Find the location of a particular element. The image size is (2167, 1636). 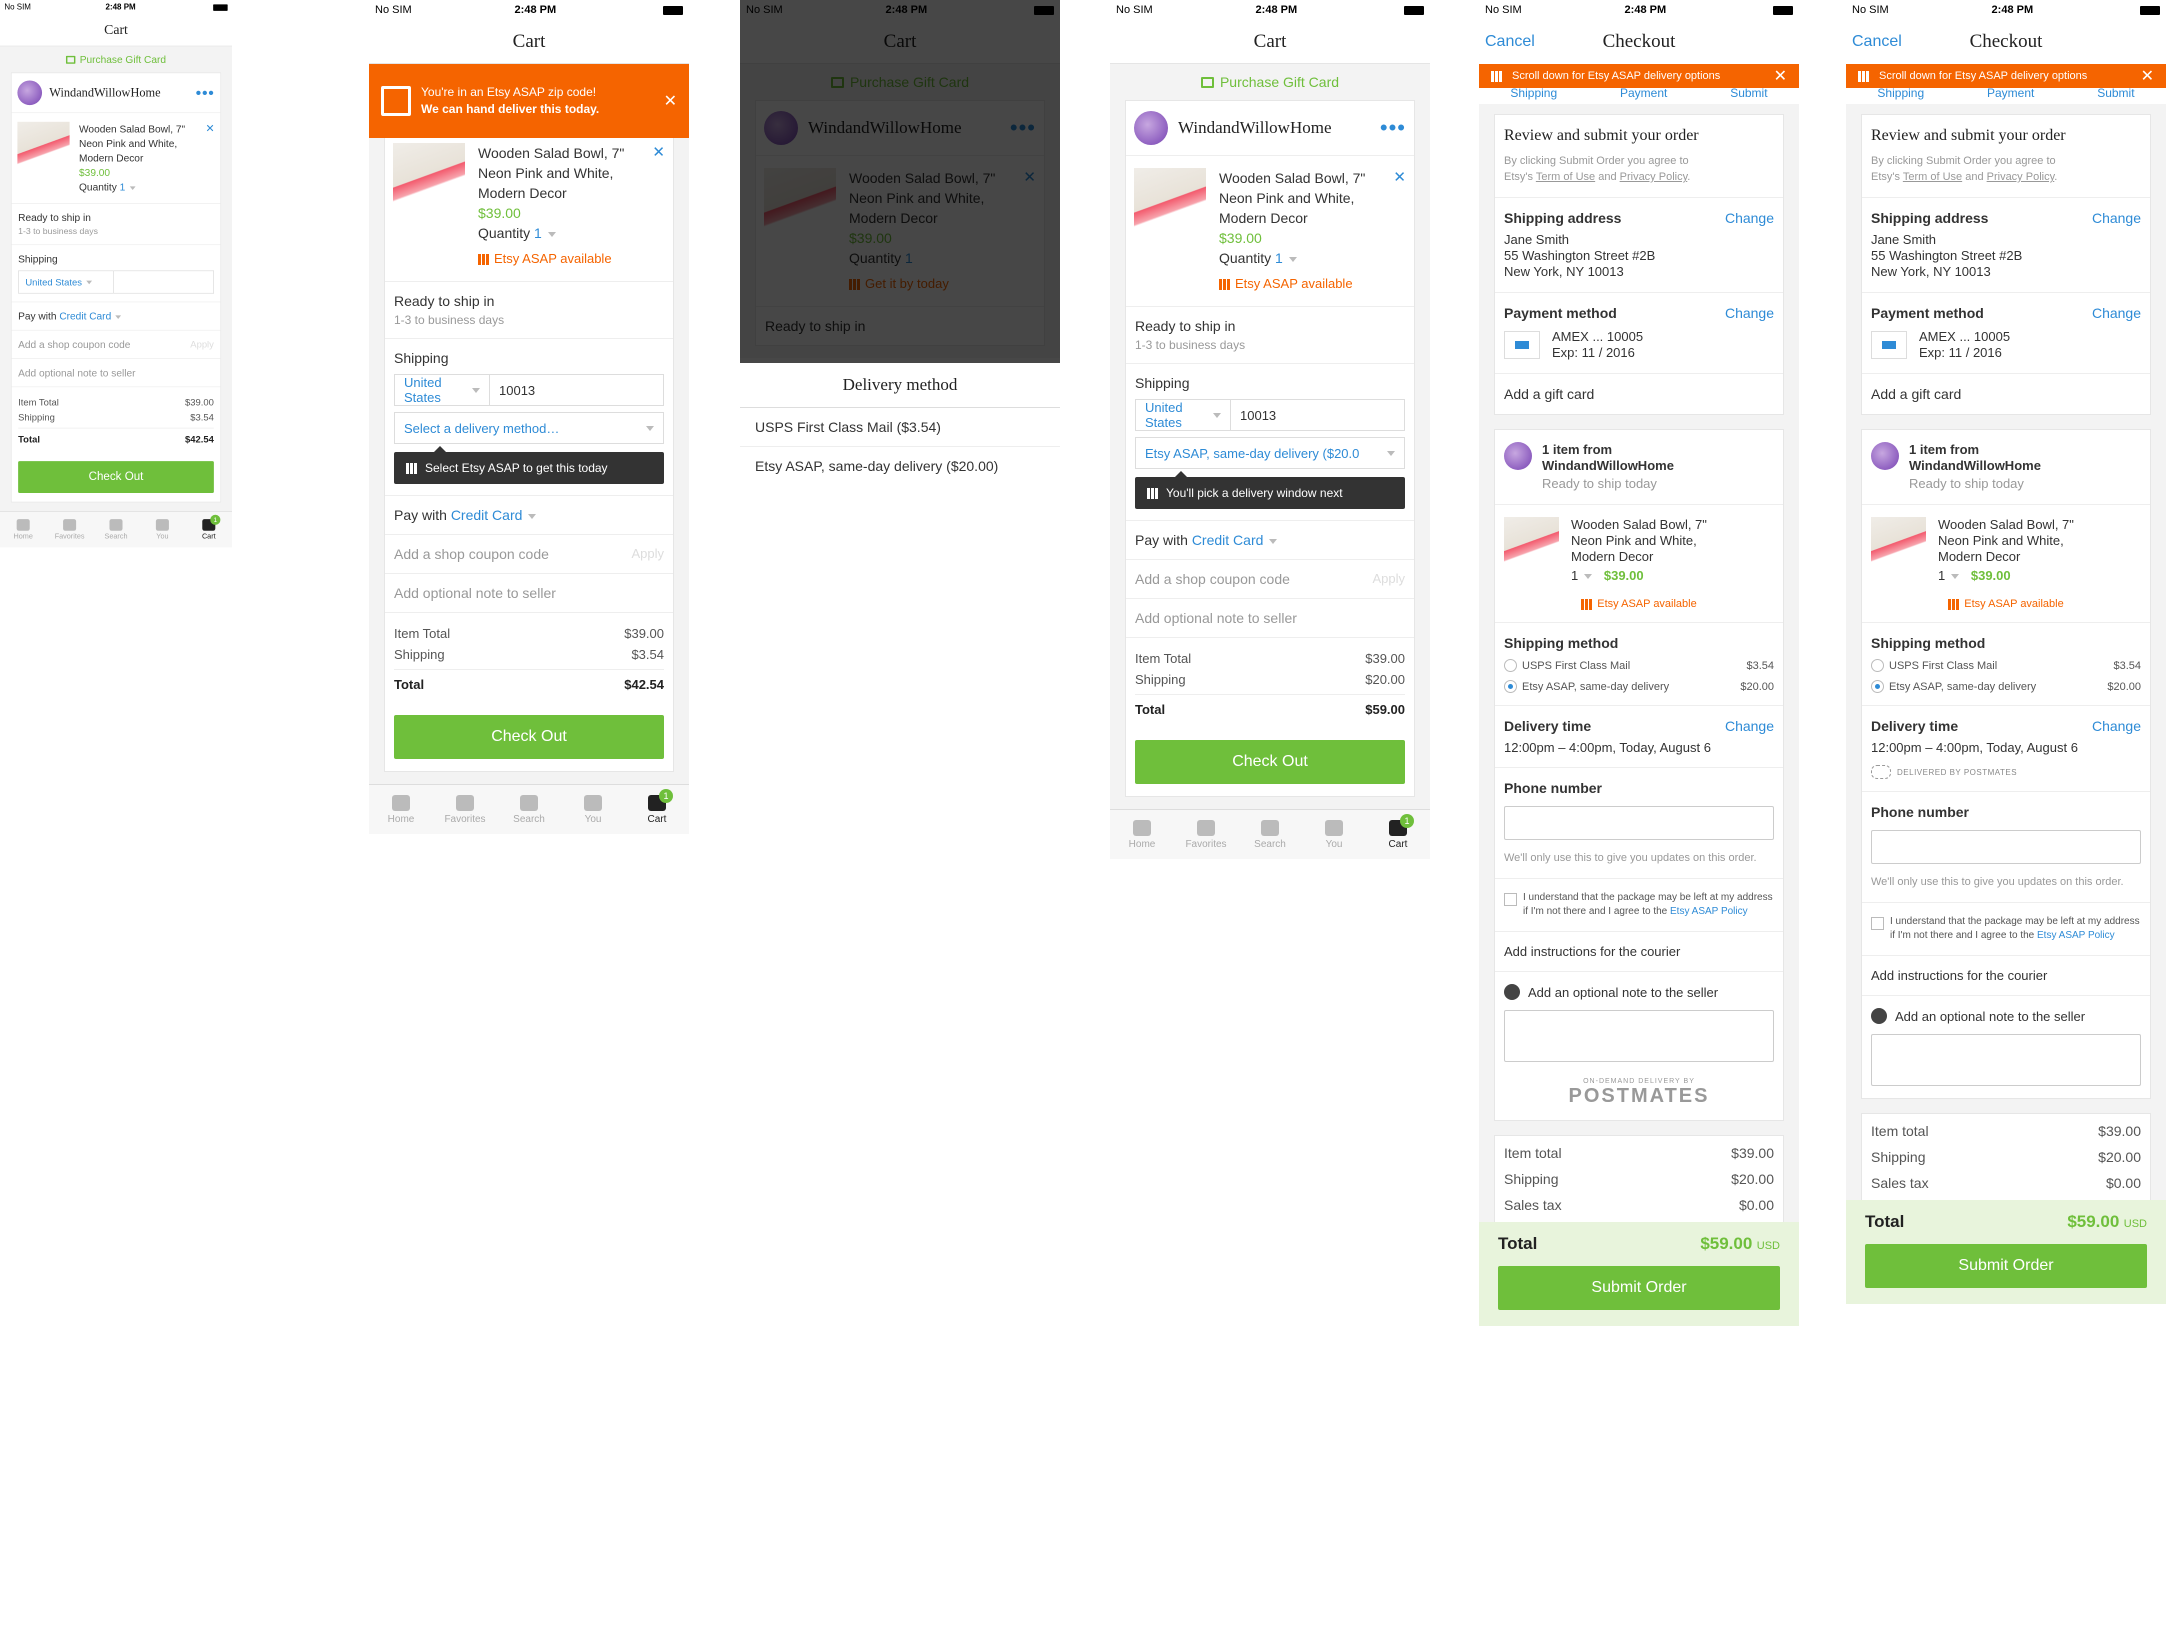

zip-input is located at coordinates (163, 282).